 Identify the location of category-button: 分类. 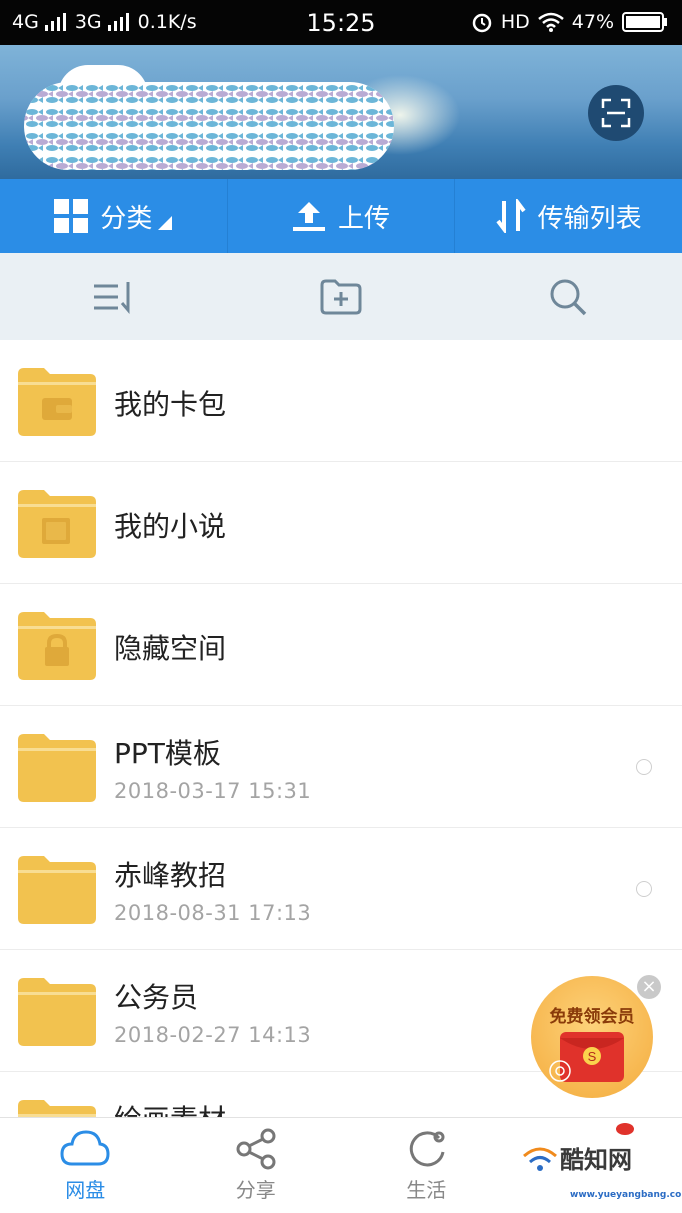
(114, 216).